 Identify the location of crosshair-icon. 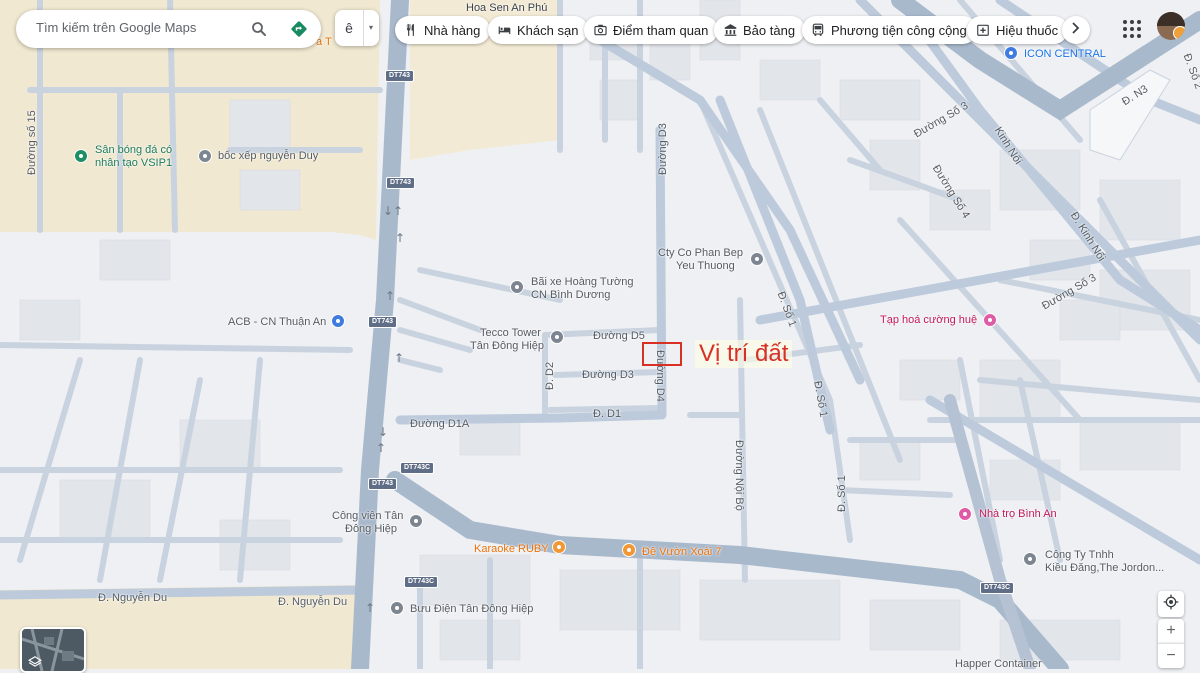
(1171, 604).